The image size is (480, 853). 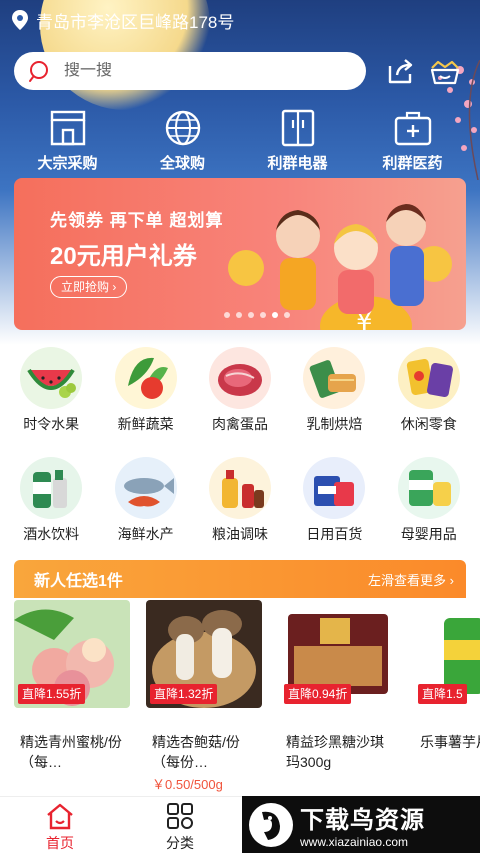 What do you see at coordinates (335, 752) in the screenshot?
I see `product-name: 精益珍黑糖沙琪玛300g` at bounding box center [335, 752].